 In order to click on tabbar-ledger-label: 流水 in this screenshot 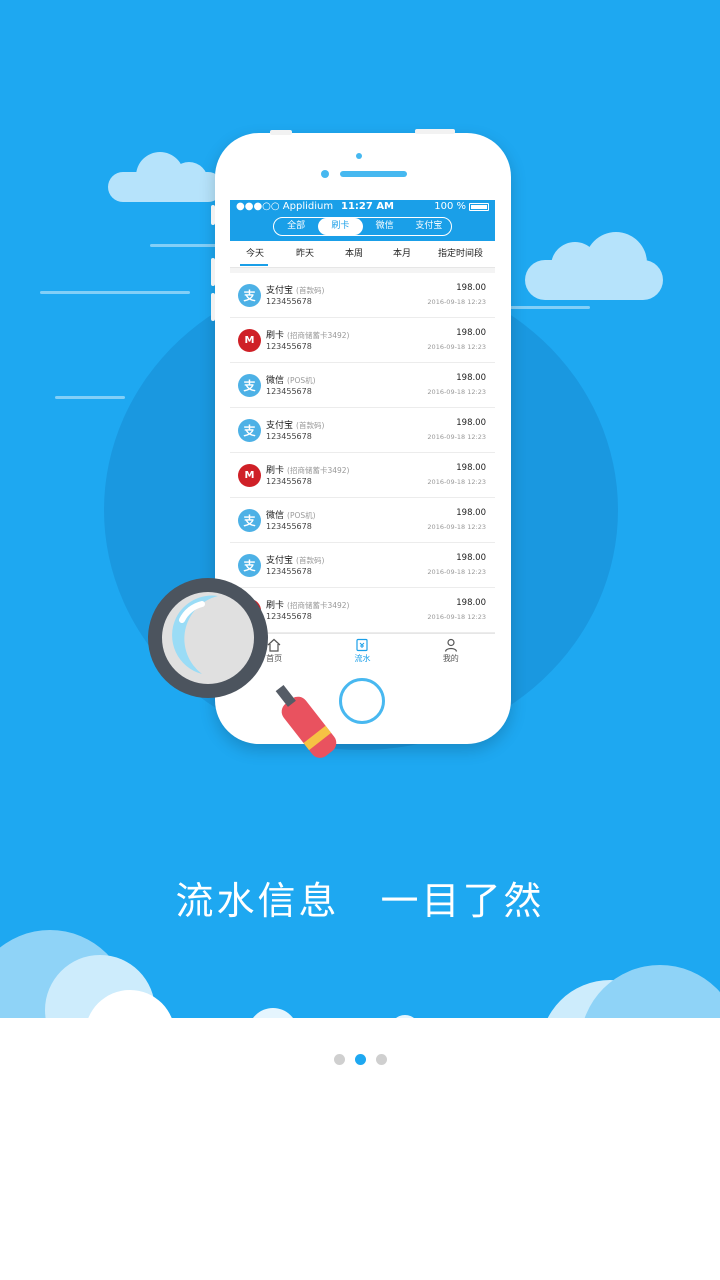, I will do `click(362, 658)`.